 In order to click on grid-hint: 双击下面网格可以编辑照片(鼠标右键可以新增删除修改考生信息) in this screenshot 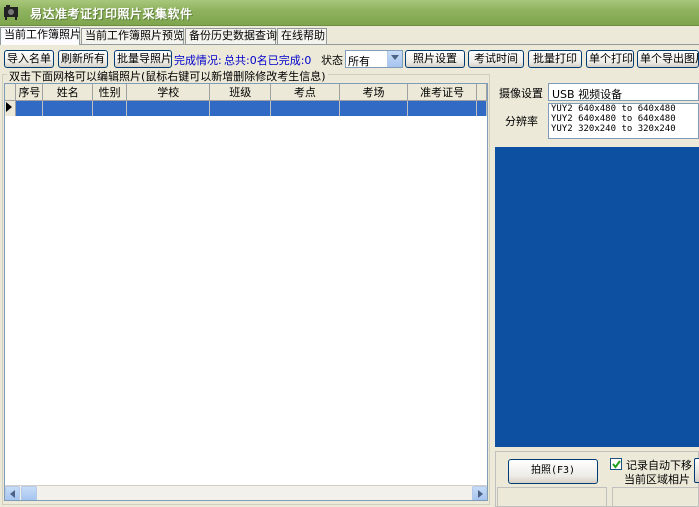, I will do `click(167, 76)`.